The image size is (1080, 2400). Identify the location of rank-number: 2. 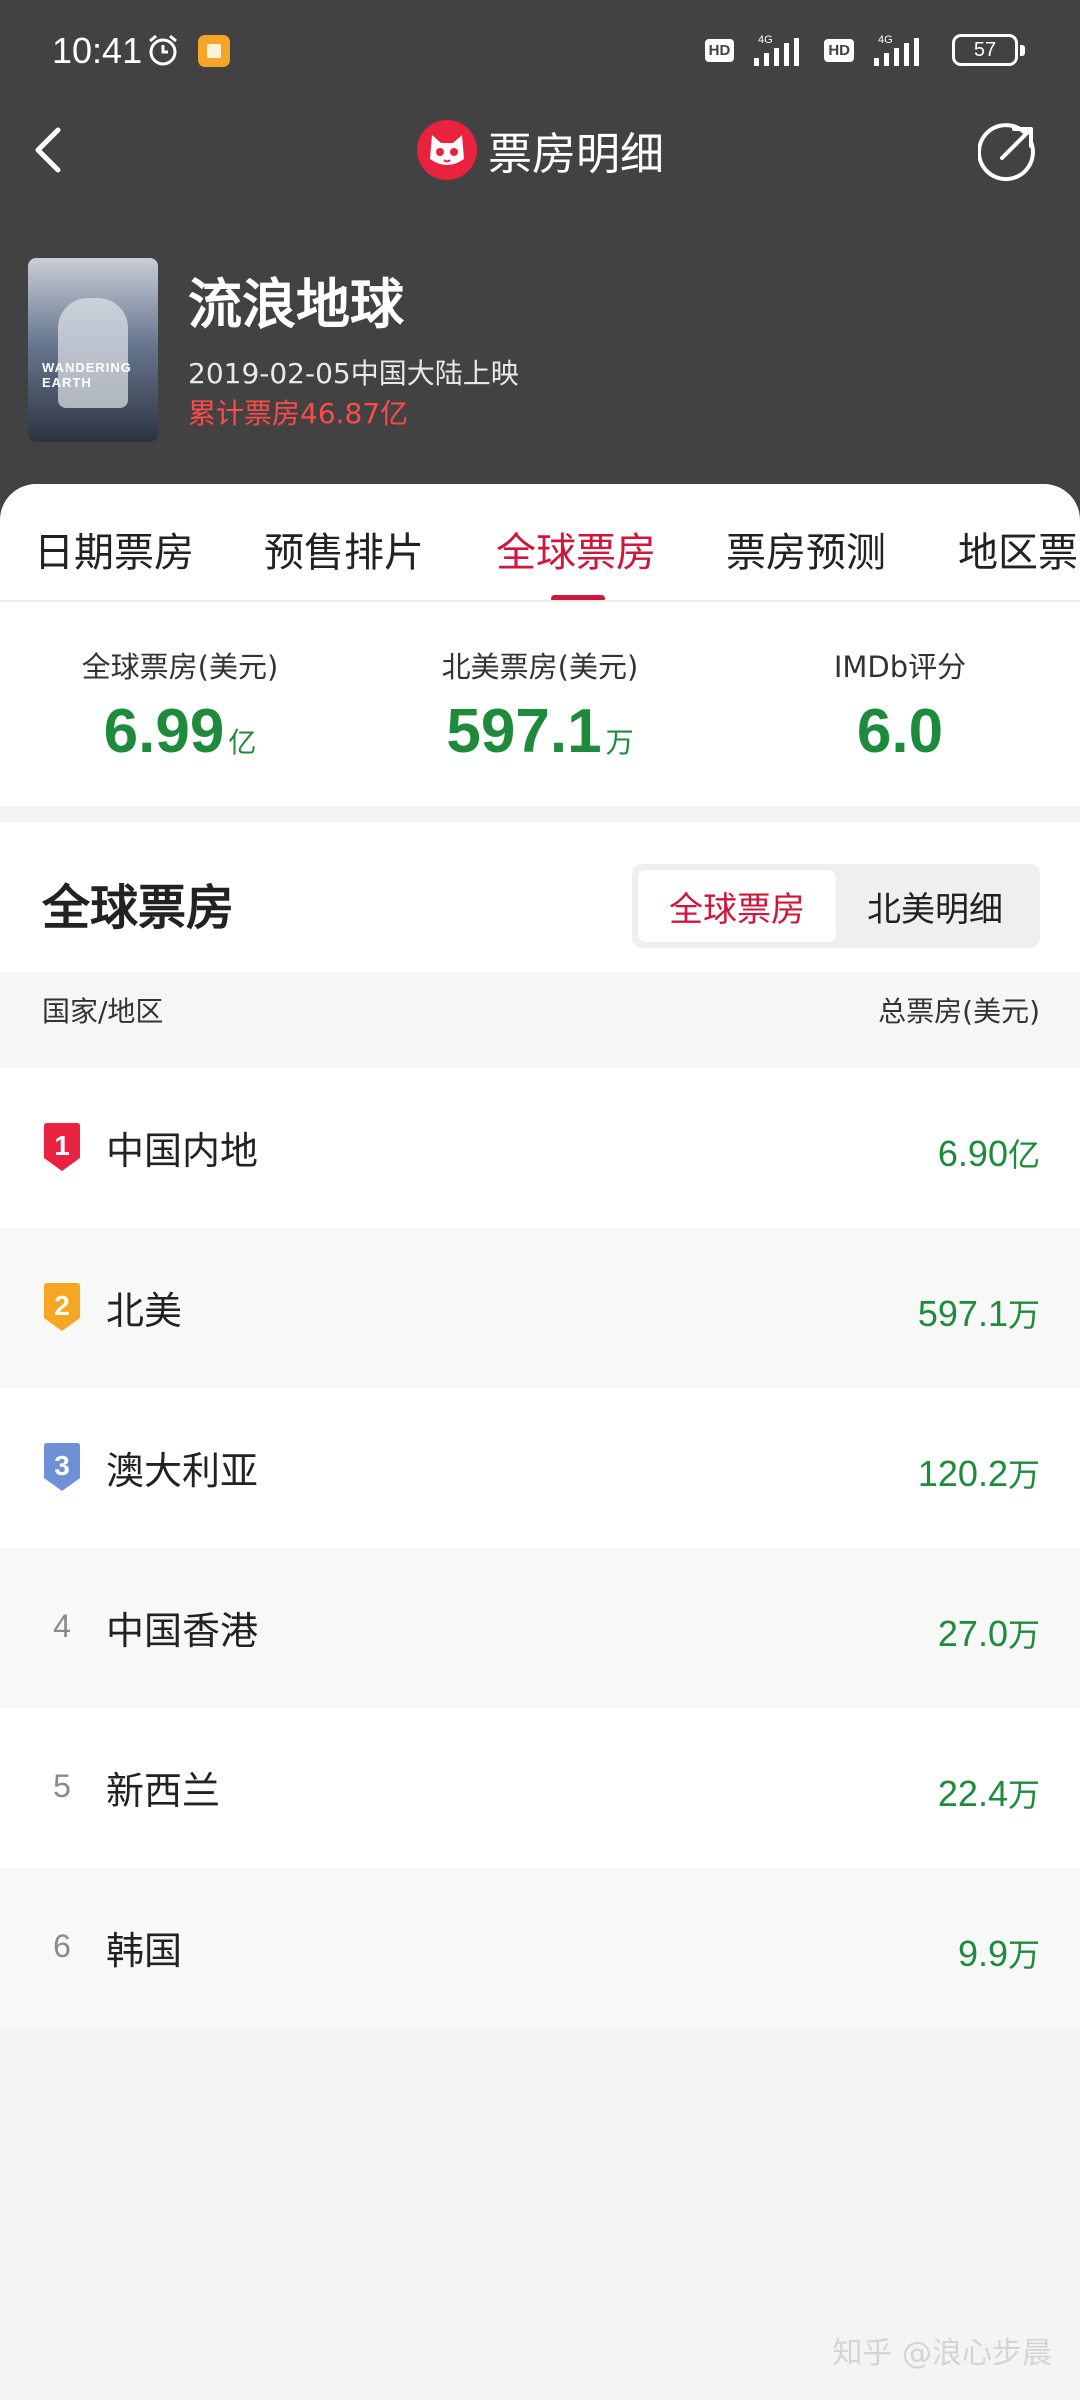
(62, 1305).